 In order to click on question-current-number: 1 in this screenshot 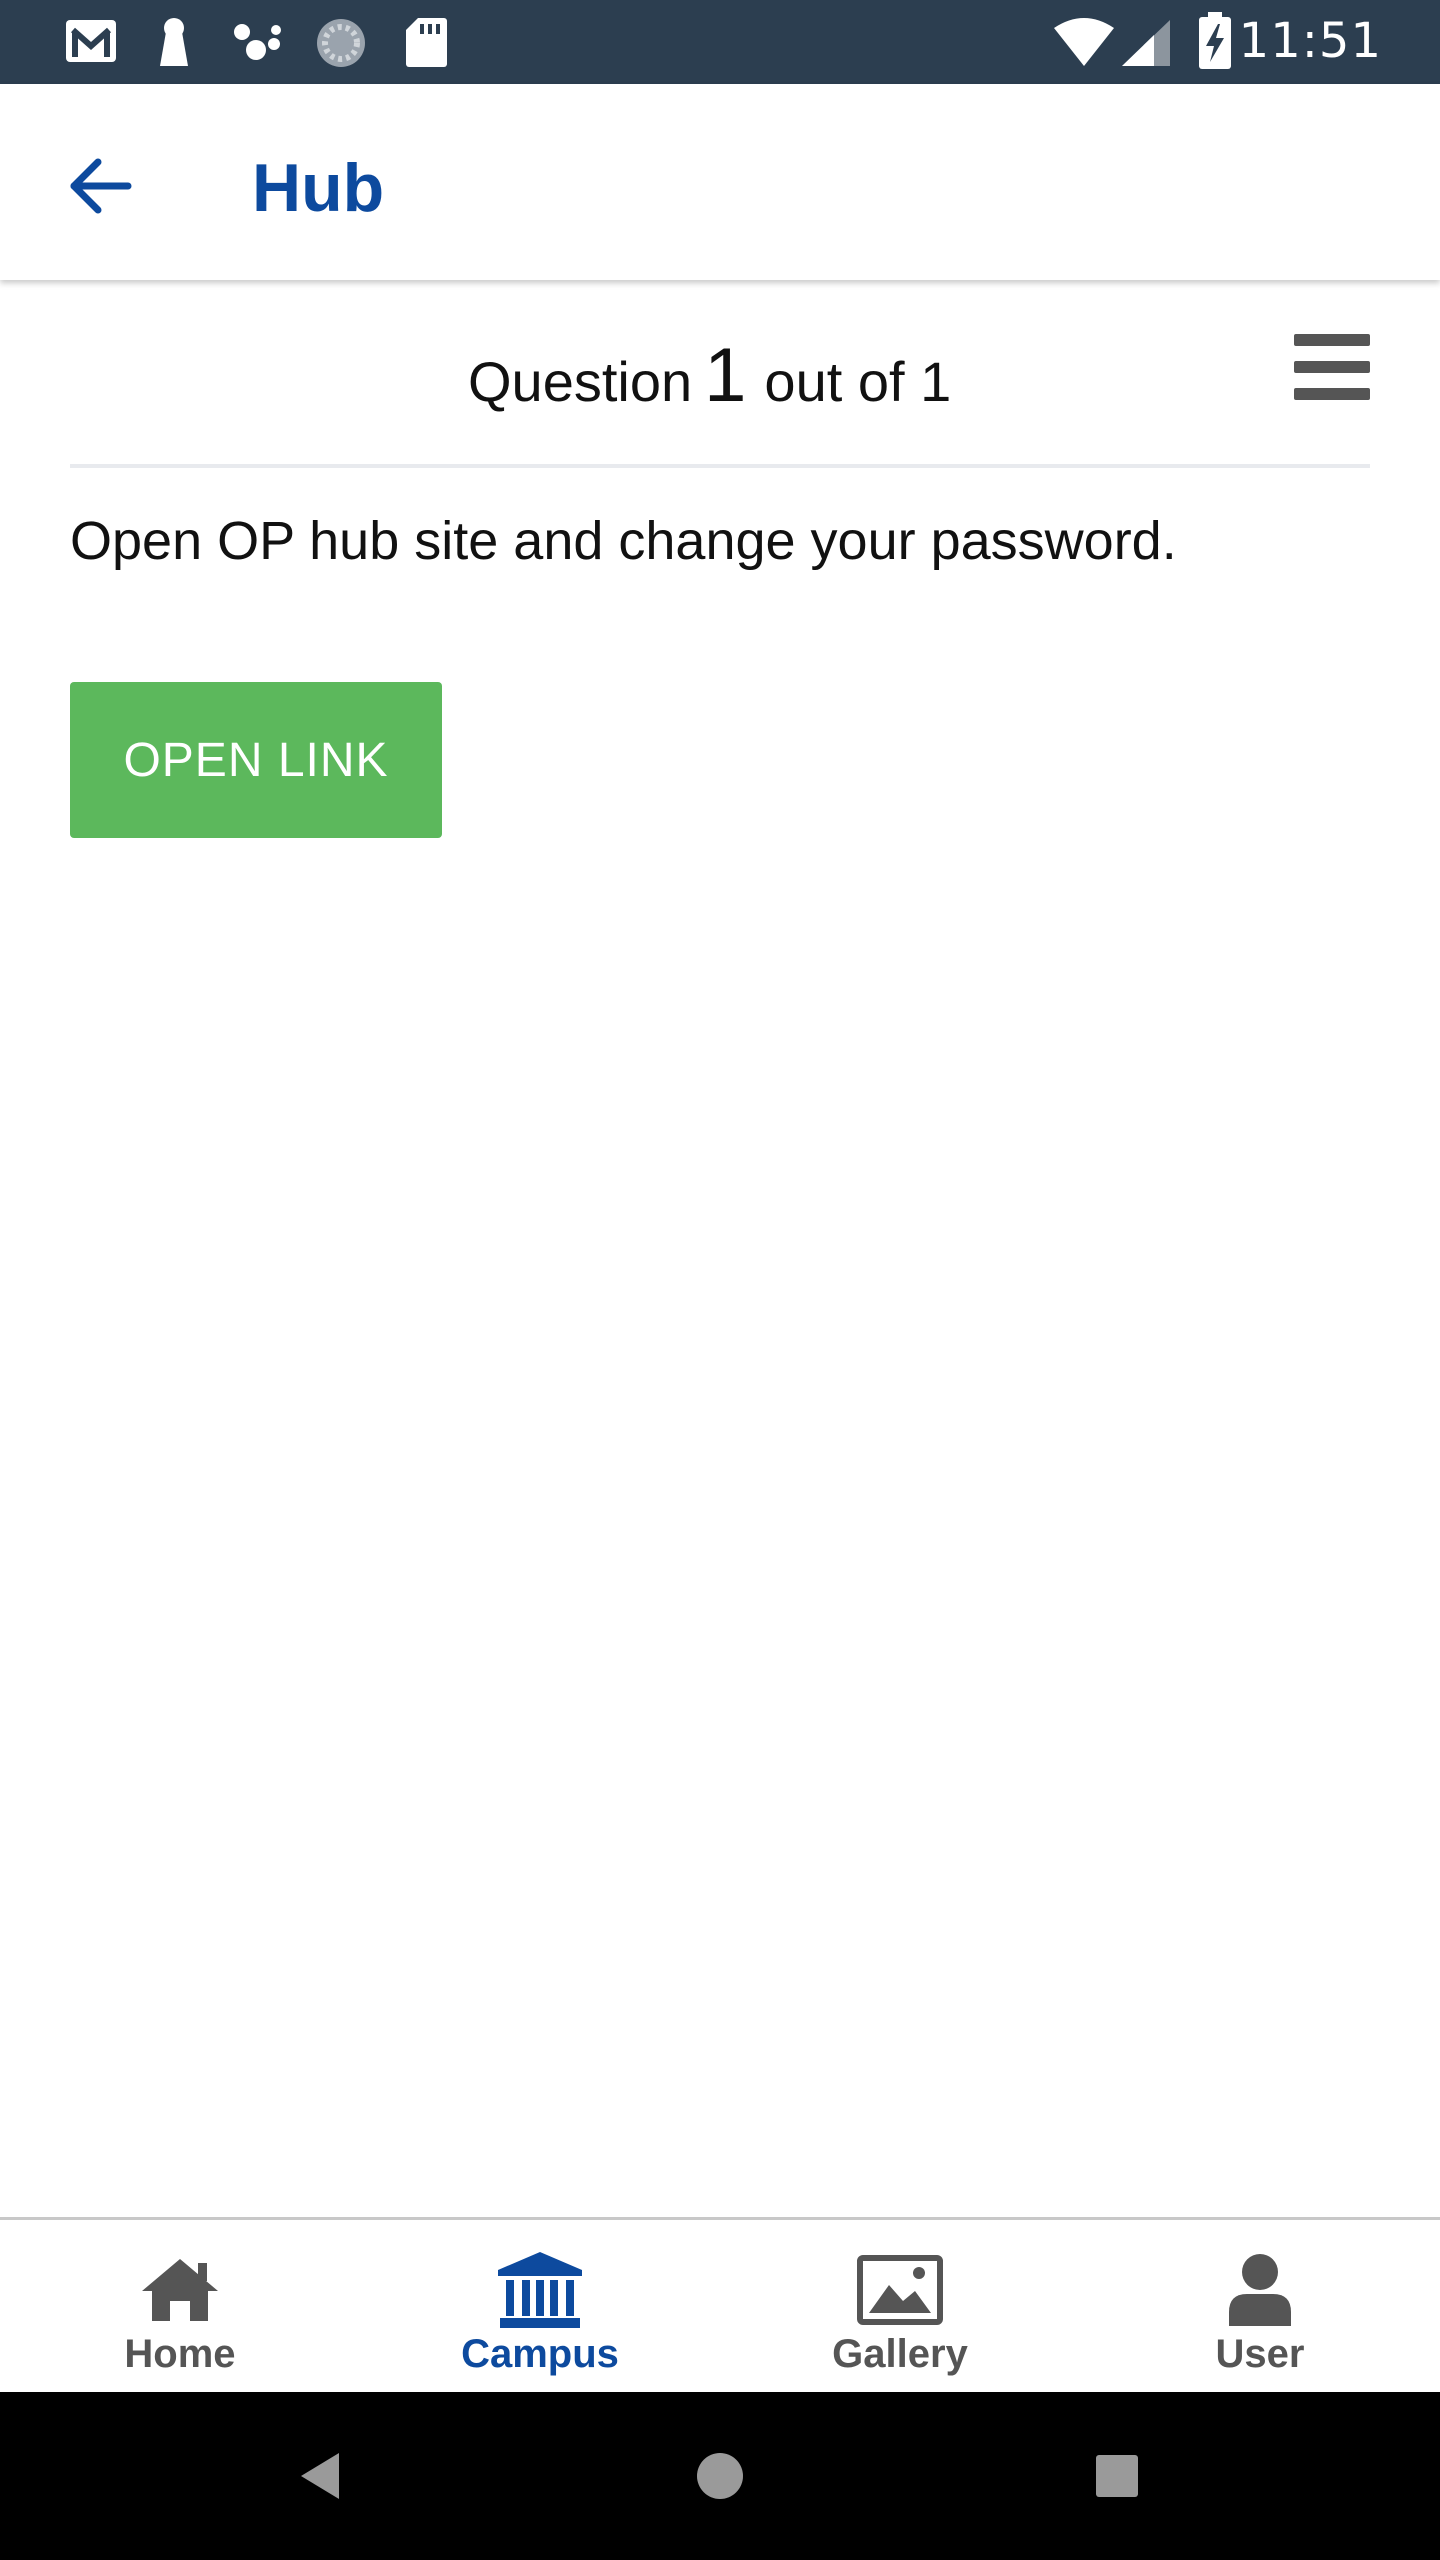, I will do `click(725, 375)`.